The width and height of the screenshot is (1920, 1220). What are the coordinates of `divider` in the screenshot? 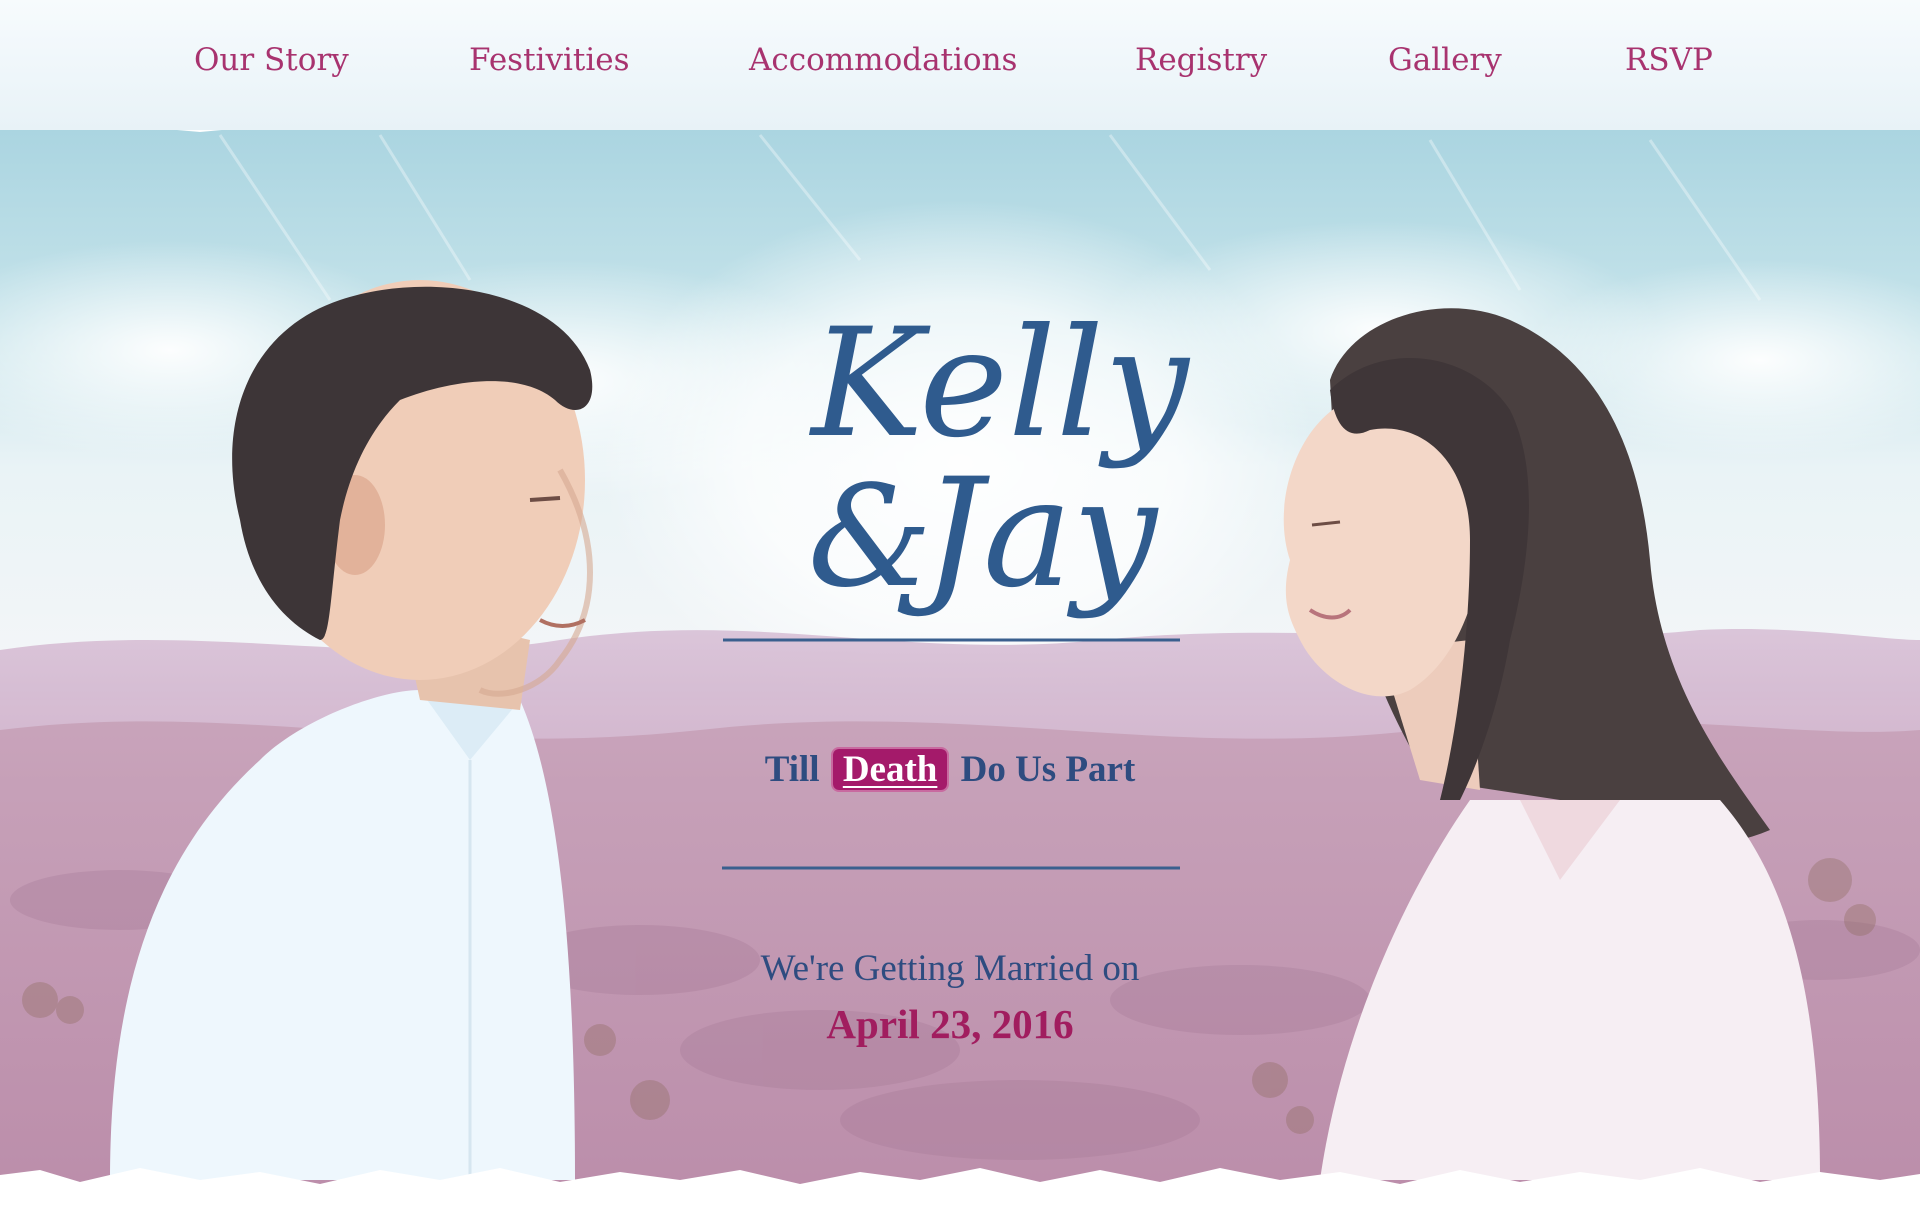 It's located at (951, 868).